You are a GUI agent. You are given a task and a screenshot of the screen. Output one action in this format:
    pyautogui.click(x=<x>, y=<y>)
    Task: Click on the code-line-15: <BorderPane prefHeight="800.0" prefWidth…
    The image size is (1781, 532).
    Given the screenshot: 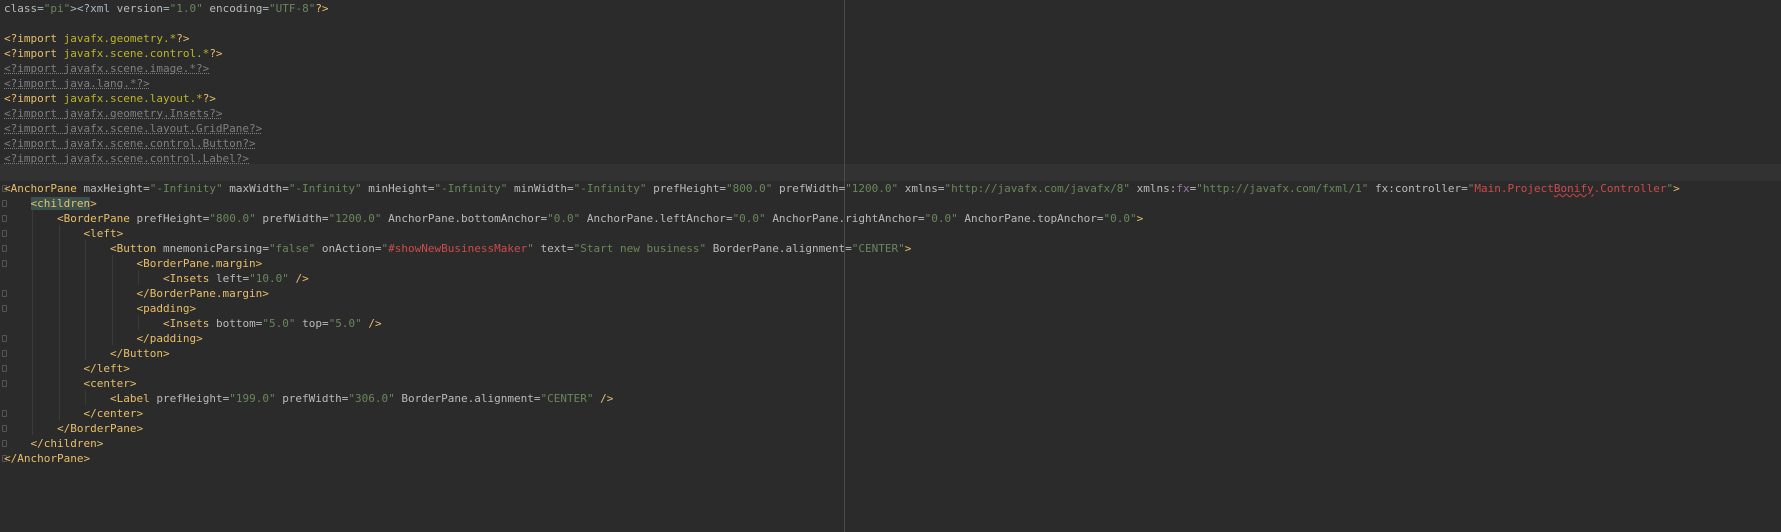 What is the action you would take?
    pyautogui.click(x=573, y=218)
    